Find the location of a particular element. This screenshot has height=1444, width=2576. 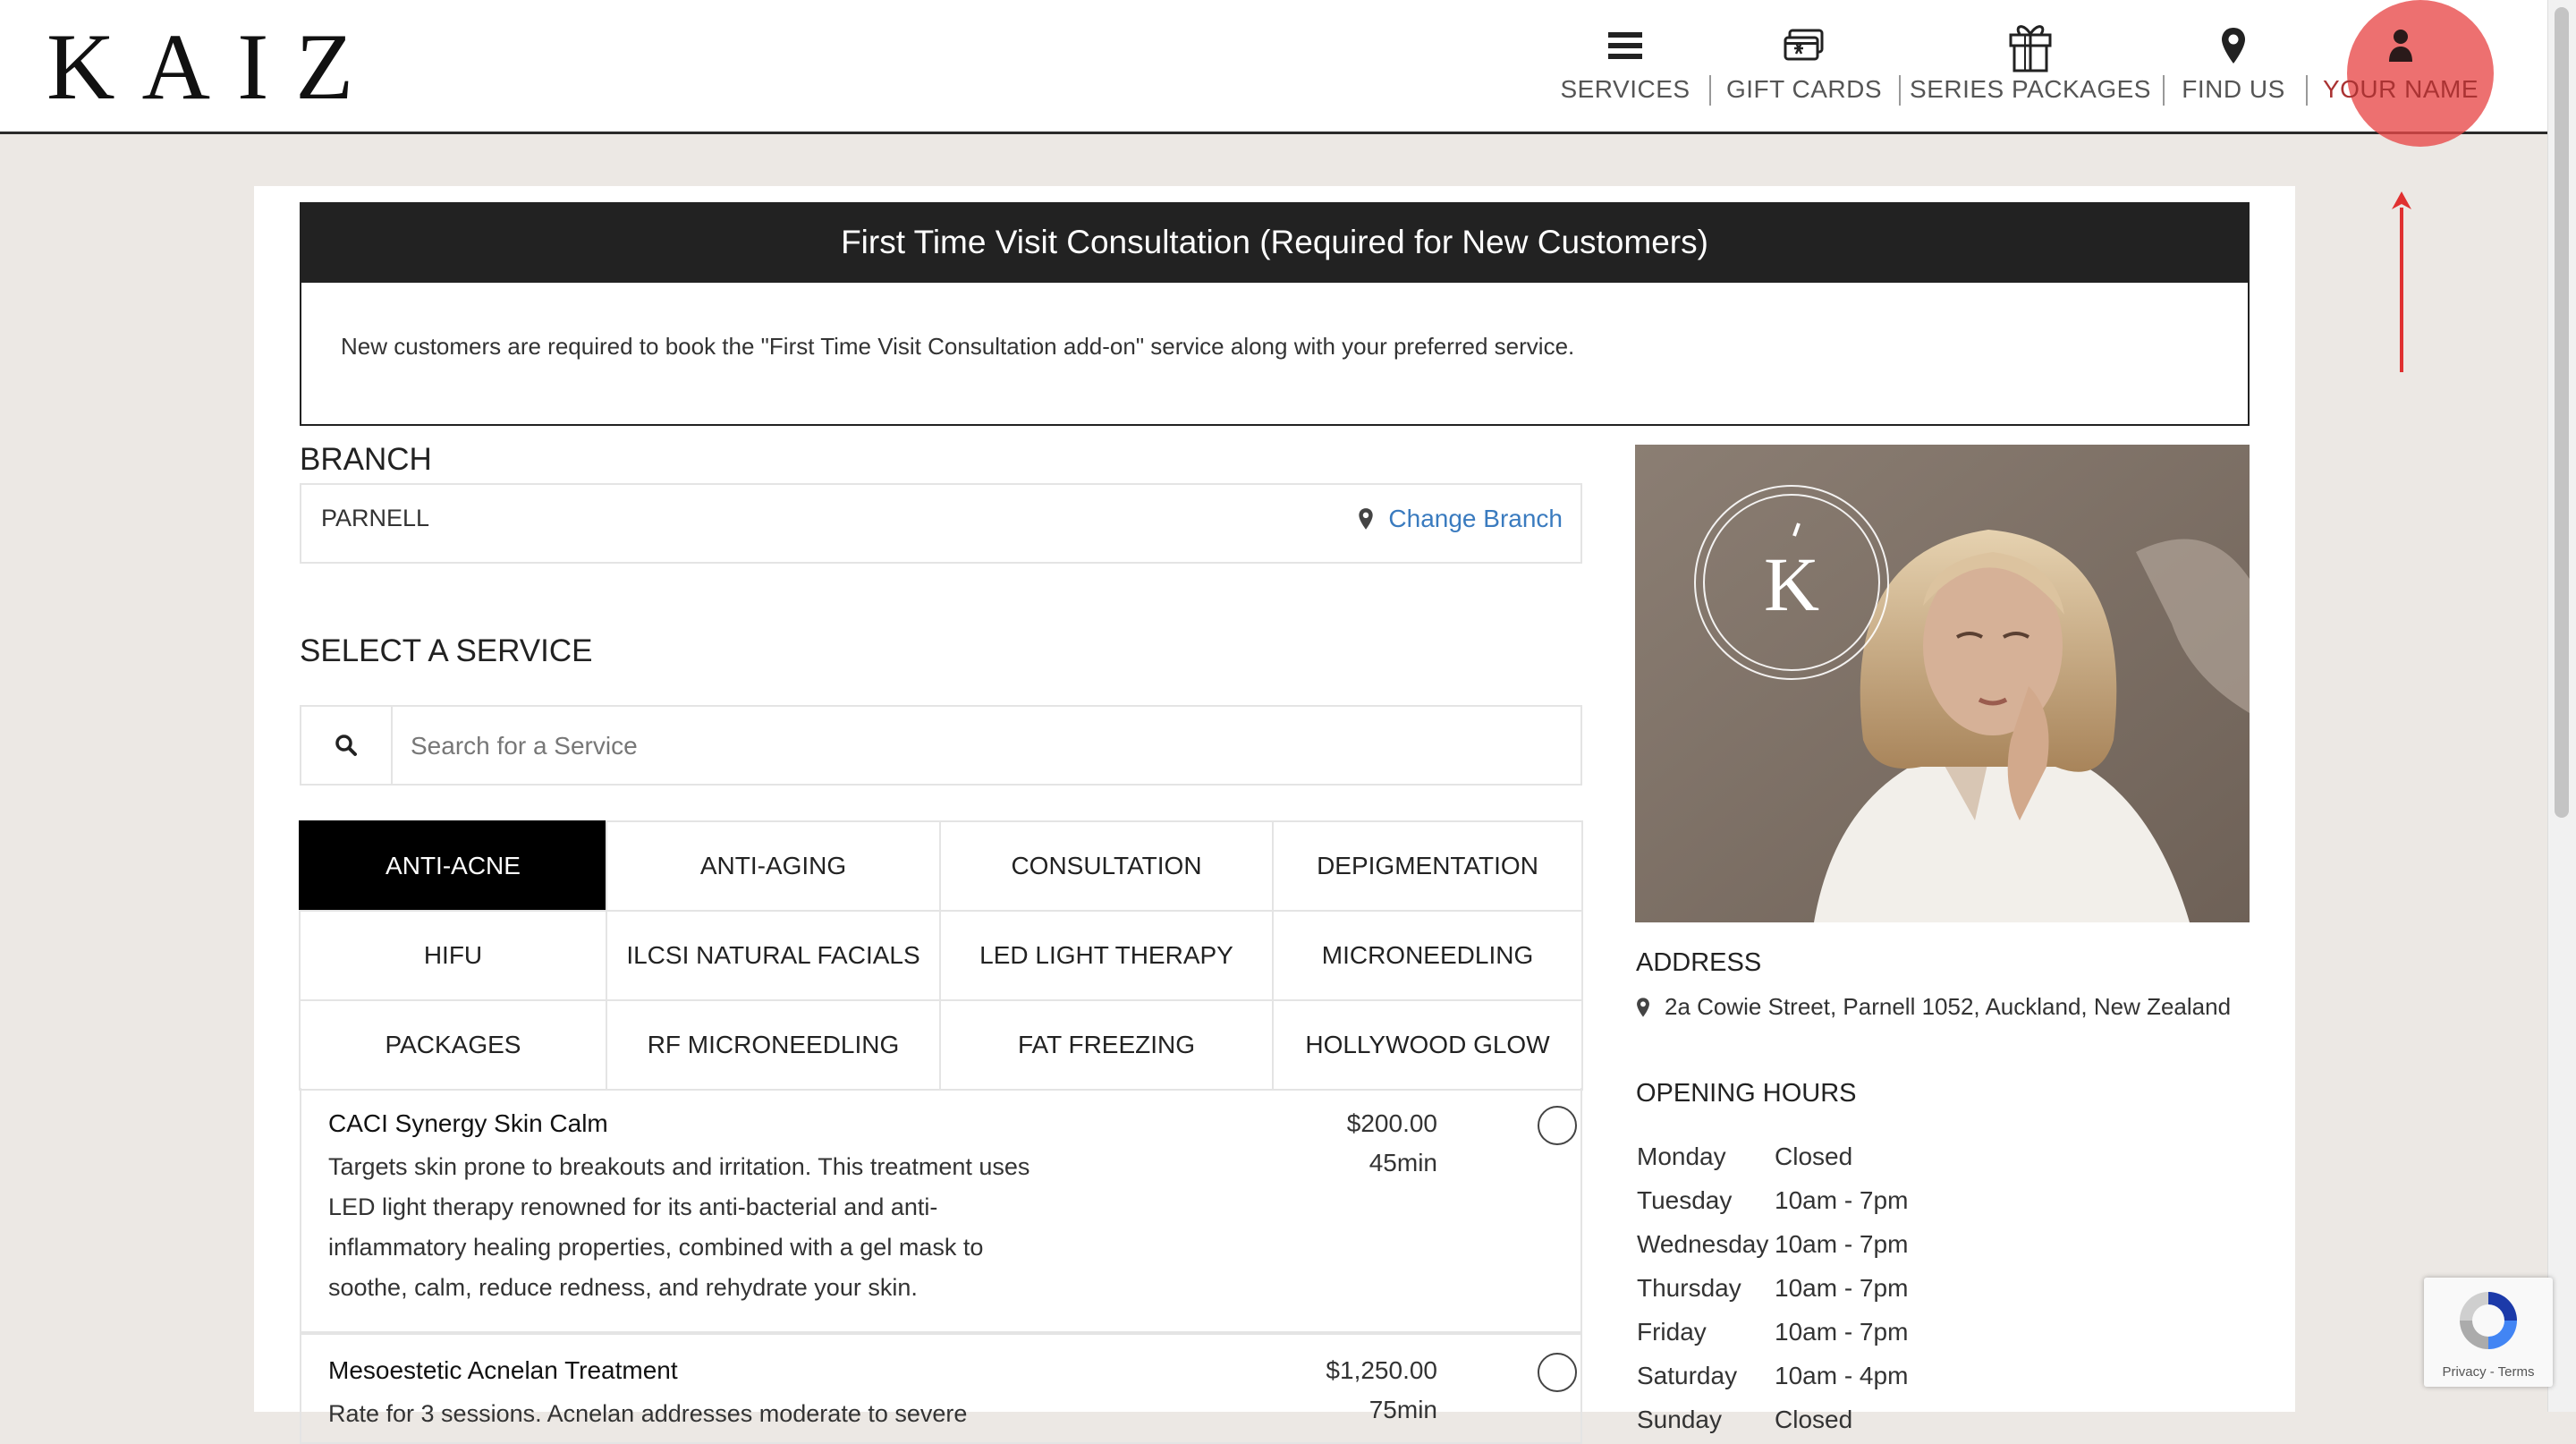

recaptcha-icon is located at coordinates (2488, 1320).